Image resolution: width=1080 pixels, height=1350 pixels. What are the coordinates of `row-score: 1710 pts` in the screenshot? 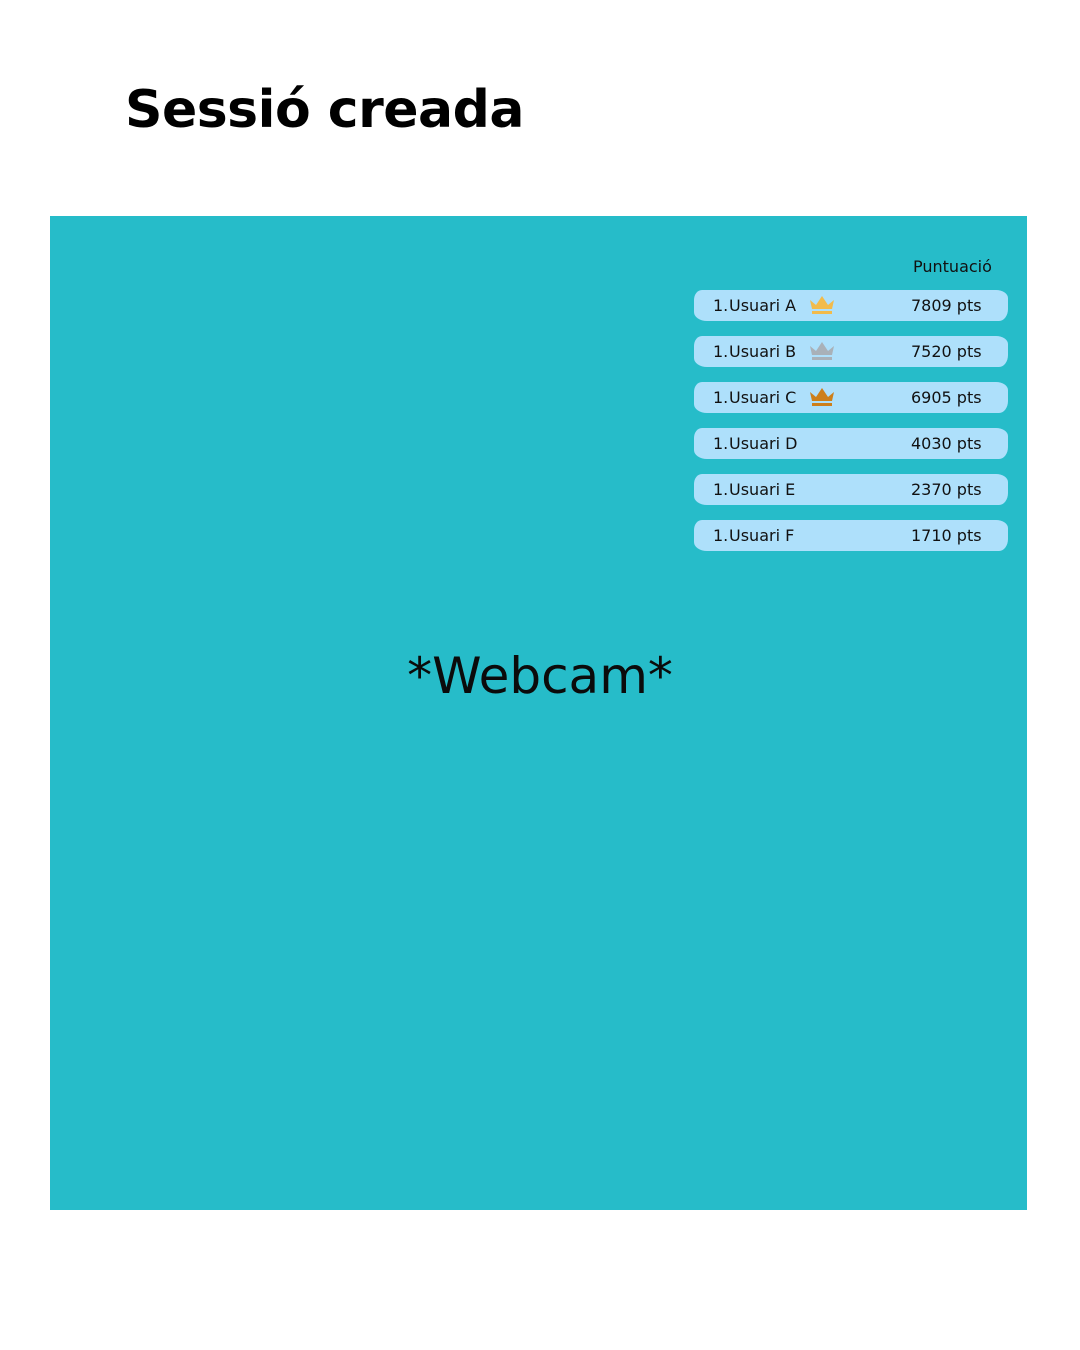 It's located at (946, 535).